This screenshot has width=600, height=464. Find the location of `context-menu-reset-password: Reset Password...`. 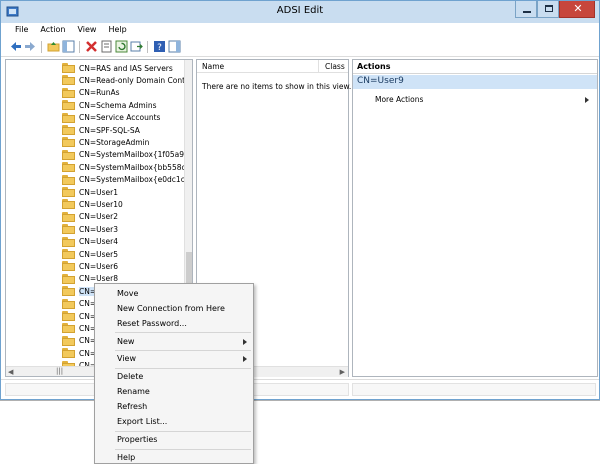

context-menu-reset-password: Reset Password... is located at coordinates (152, 323).